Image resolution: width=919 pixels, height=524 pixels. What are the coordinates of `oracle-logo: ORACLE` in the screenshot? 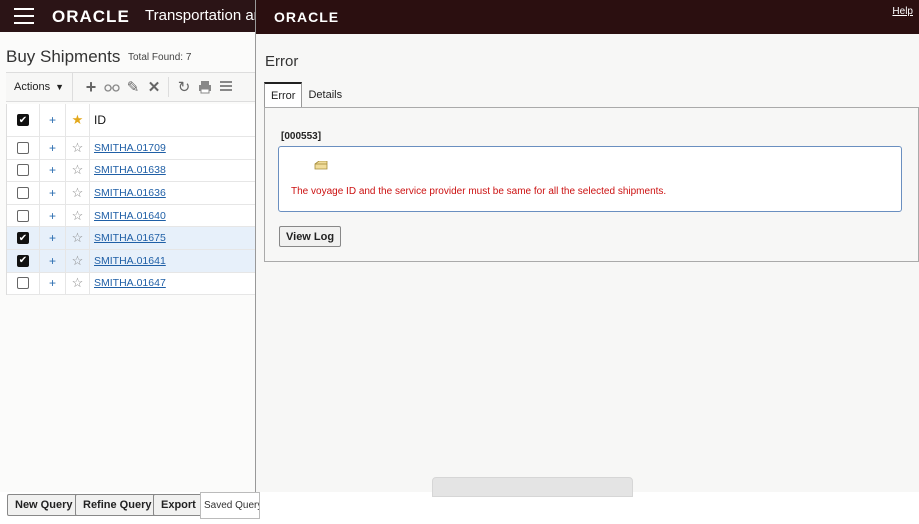 It's located at (91, 16).